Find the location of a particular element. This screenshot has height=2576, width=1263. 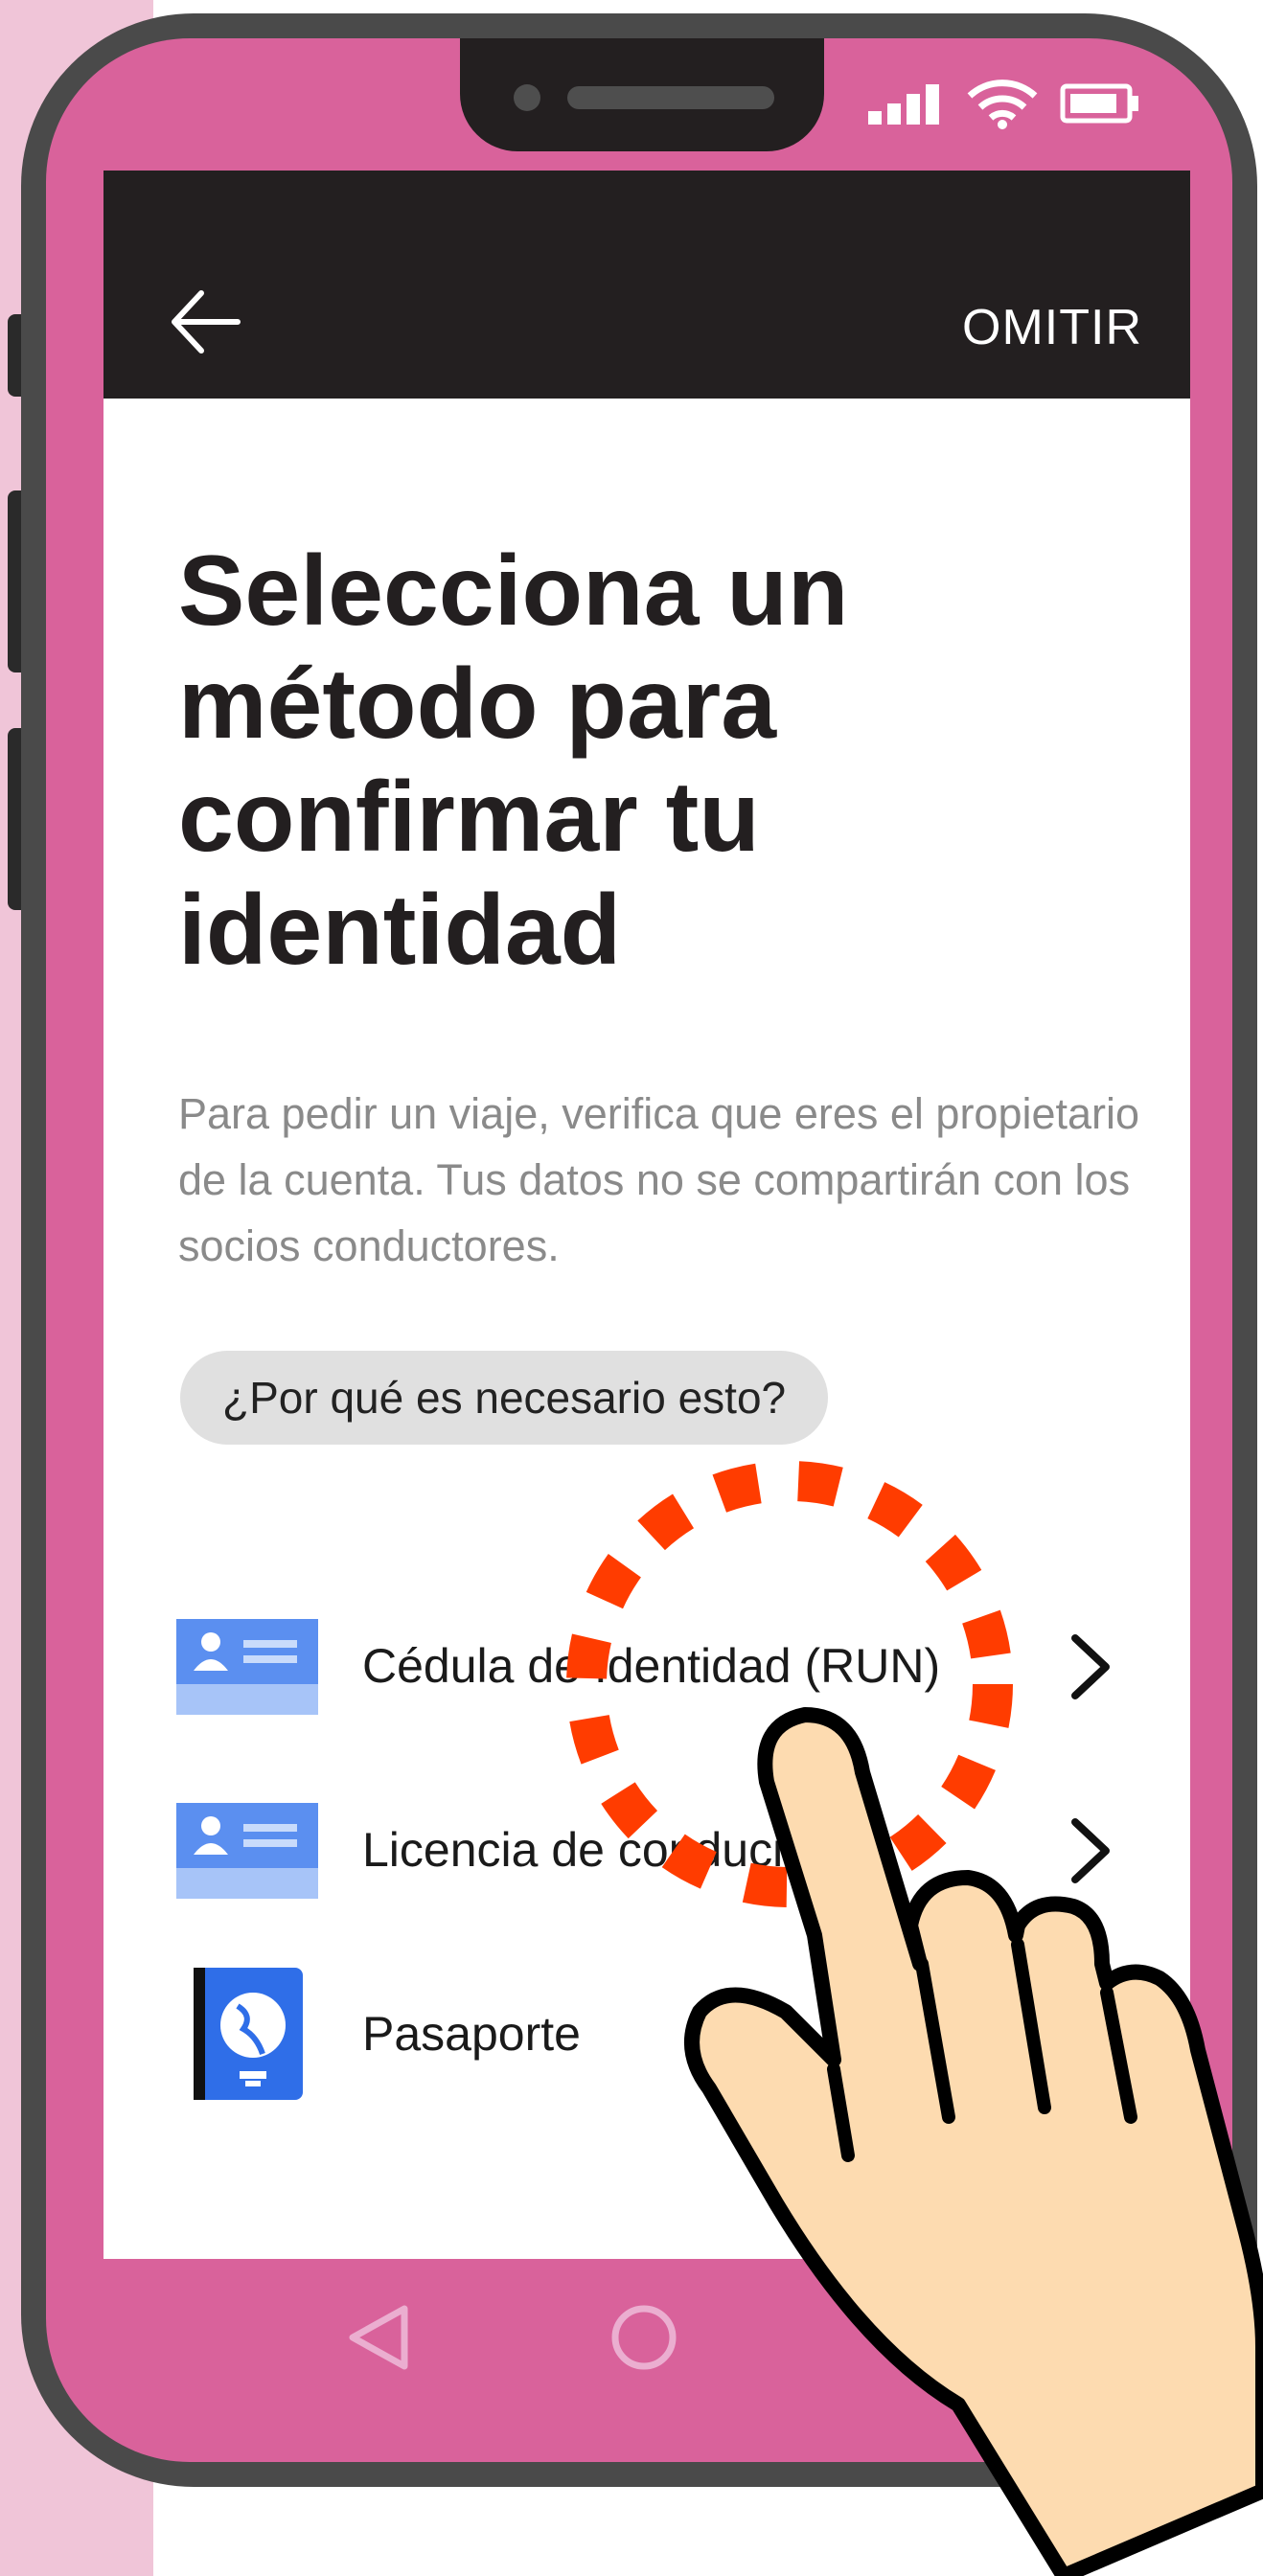

status-bar is located at coordinates (1004, 104).